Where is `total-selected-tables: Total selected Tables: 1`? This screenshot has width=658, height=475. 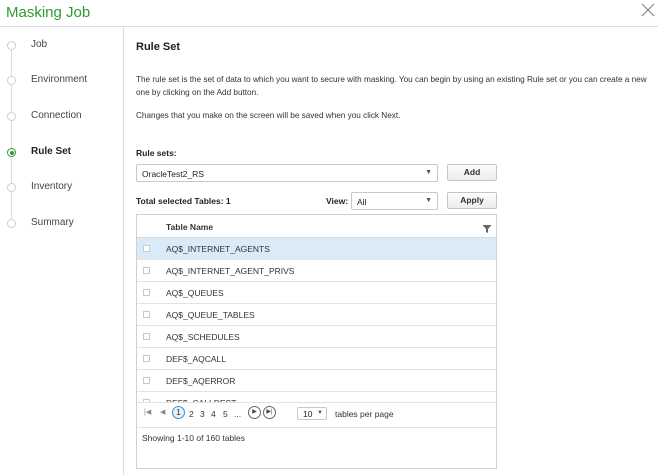 total-selected-tables: Total selected Tables: 1 is located at coordinates (183, 201).